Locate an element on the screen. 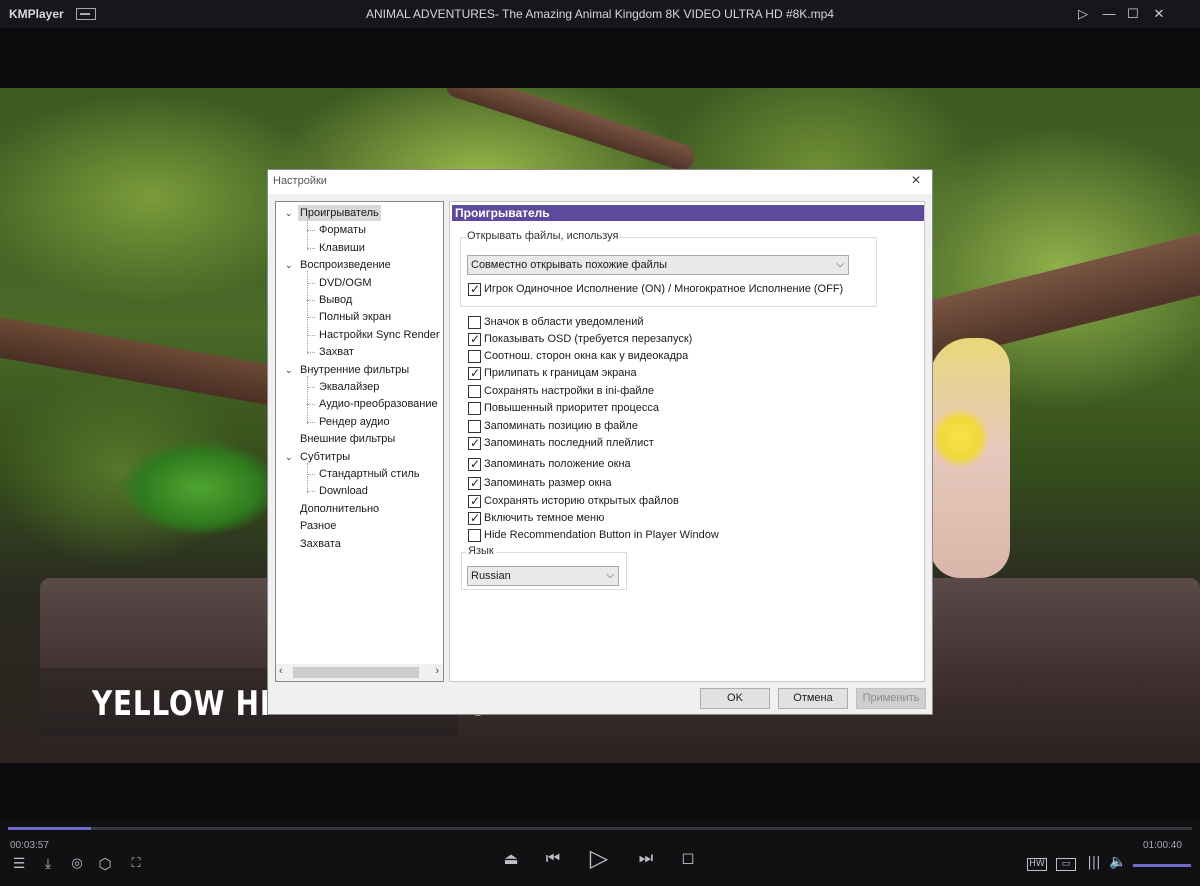 This screenshot has width=1200, height=886. tree-item: Download is located at coordinates (343, 491).